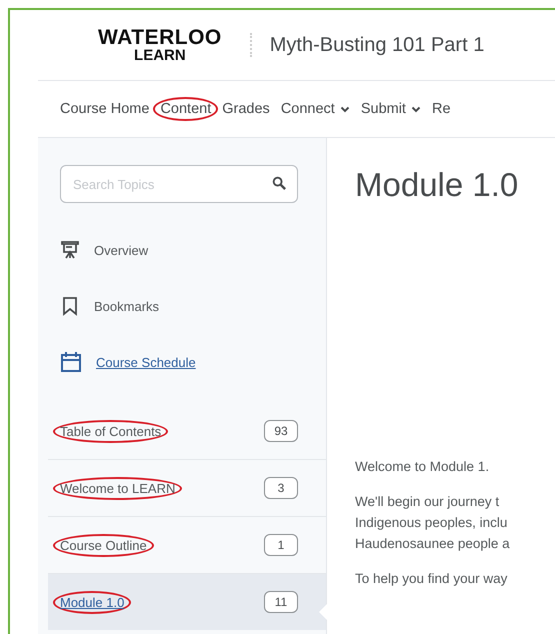  I want to click on nav-link: Content, so click(185, 109).